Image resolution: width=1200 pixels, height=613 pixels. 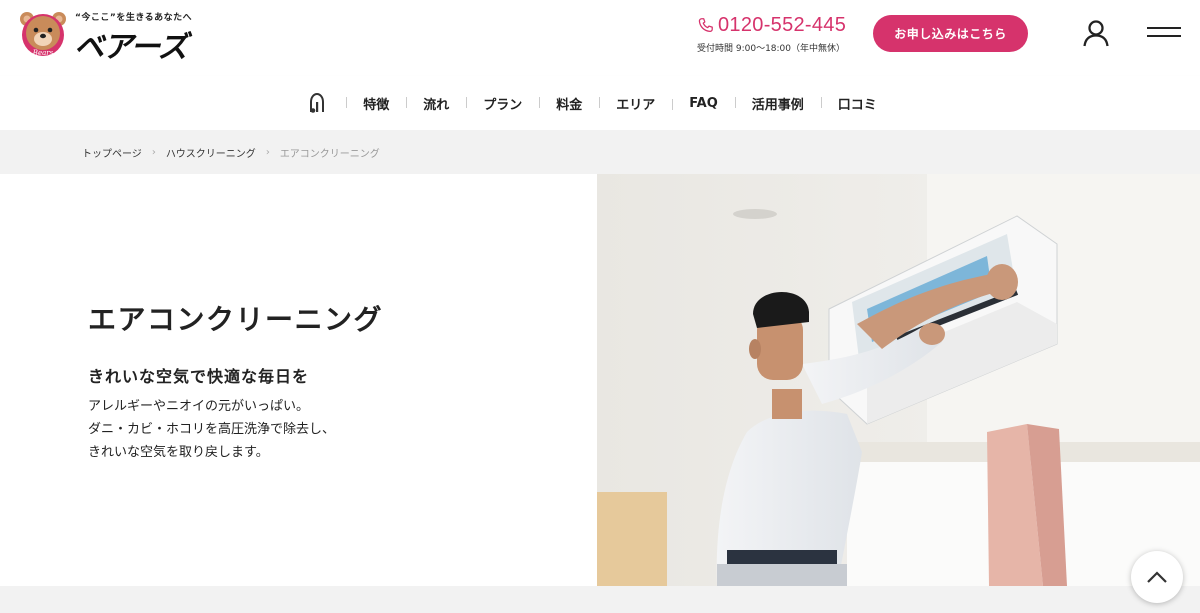 I want to click on nav-item-features: 特徴, so click(x=376, y=103).